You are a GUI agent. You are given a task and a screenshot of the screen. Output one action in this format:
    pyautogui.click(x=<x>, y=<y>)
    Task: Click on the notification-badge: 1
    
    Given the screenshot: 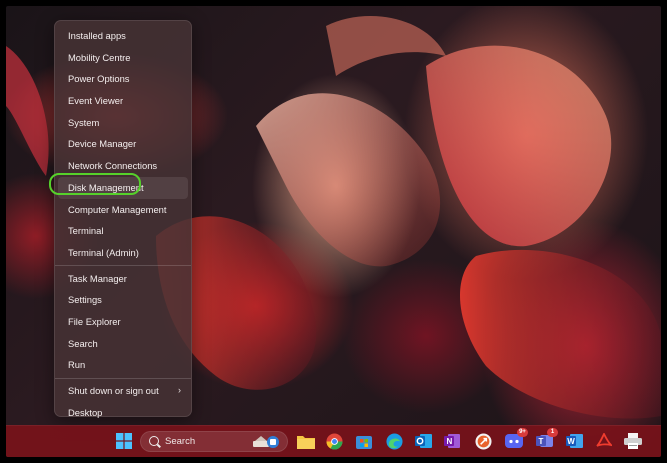 What is the action you would take?
    pyautogui.click(x=552, y=432)
    